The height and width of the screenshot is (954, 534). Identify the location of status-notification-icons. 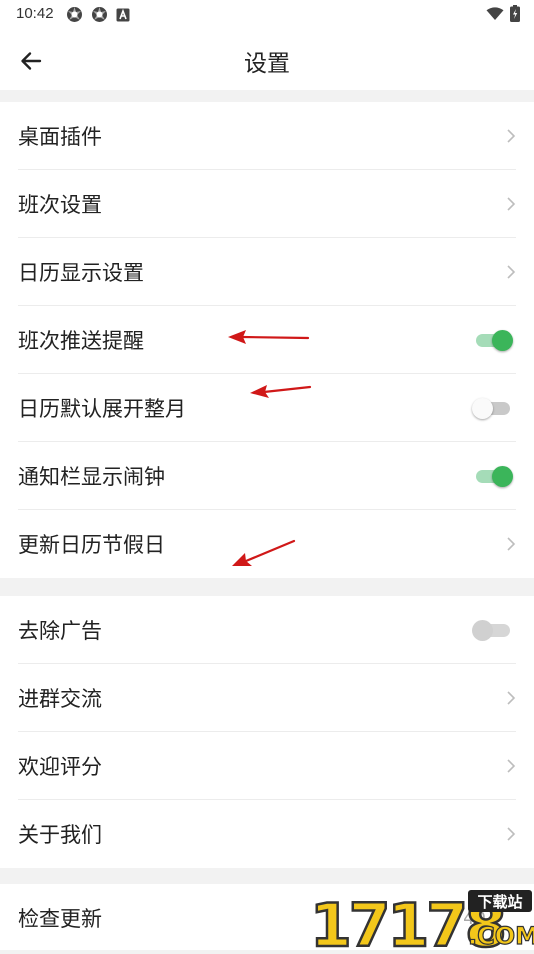
(98, 14).